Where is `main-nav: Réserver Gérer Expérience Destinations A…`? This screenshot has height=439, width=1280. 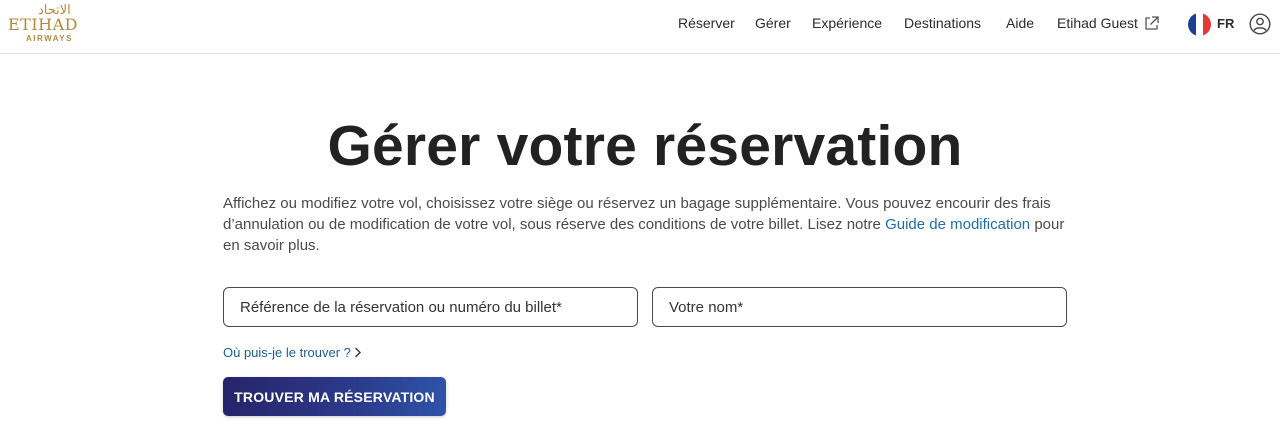
main-nav: Réserver Gérer Expérience Destinations A… is located at coordinates (640, 24).